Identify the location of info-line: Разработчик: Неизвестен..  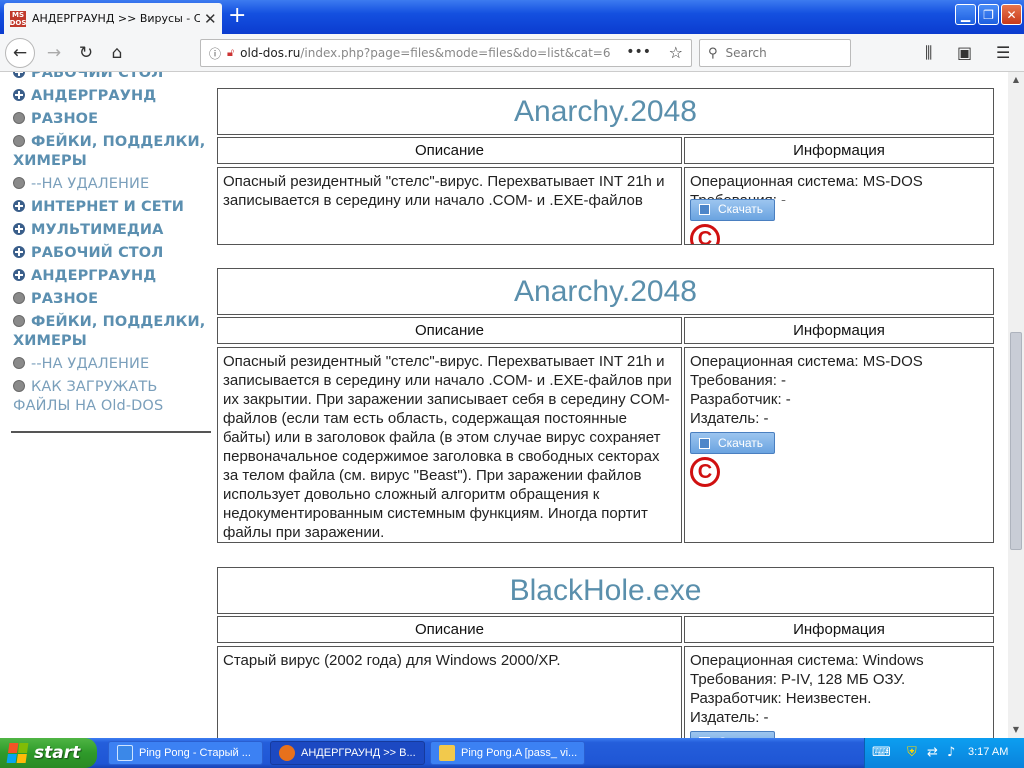
(781, 698).